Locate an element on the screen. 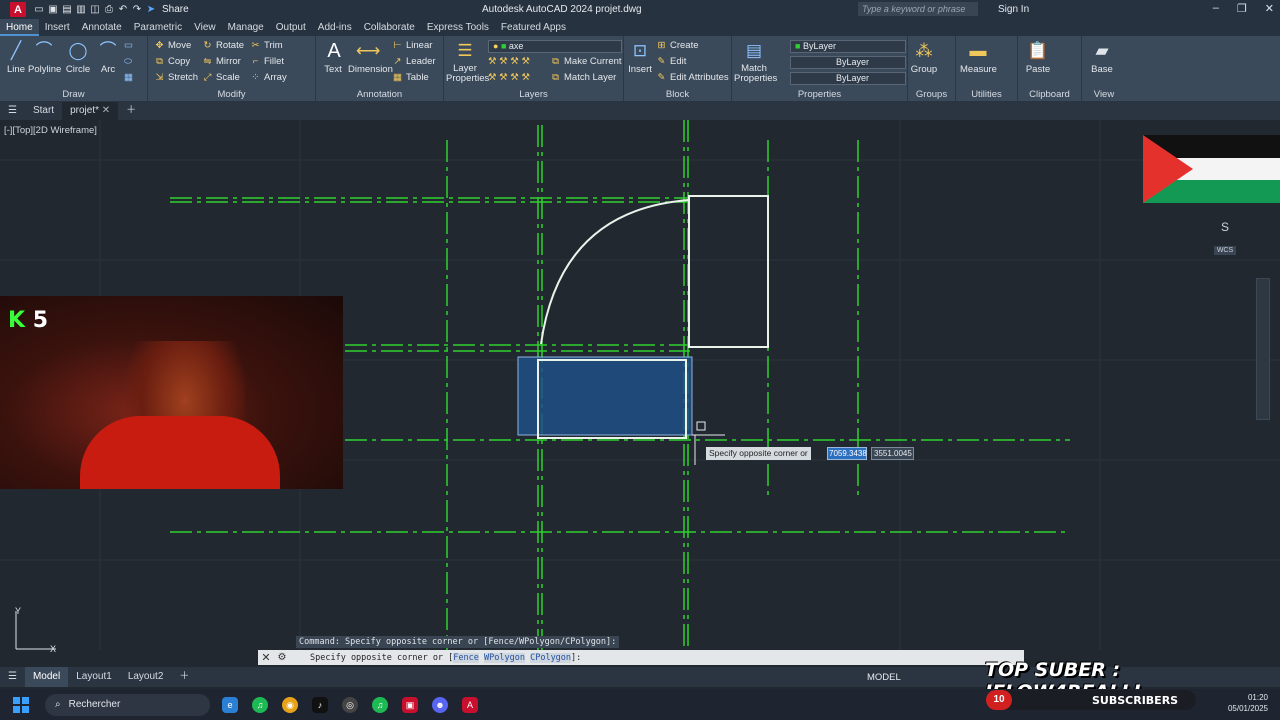 Image resolution: width=1280 pixels, height=720 pixels. navigation-bar is located at coordinates (1263, 349).